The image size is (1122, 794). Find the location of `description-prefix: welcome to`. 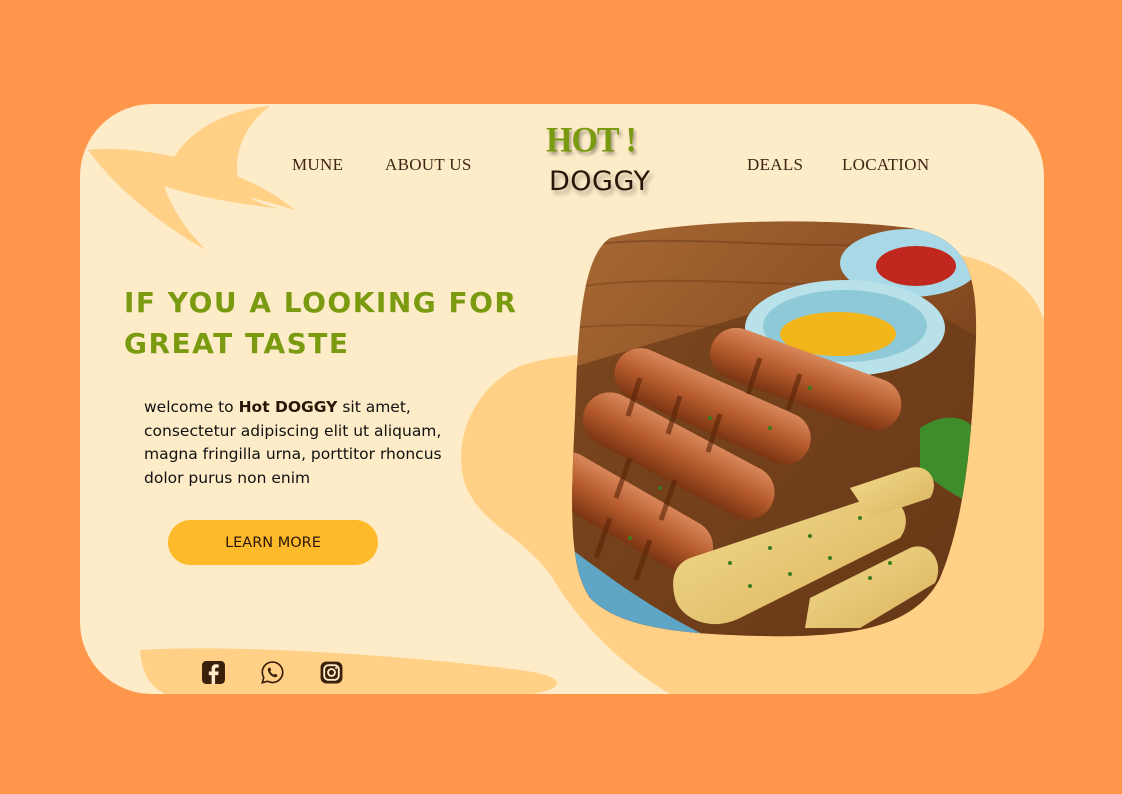

description-prefix: welcome to is located at coordinates (191, 407).